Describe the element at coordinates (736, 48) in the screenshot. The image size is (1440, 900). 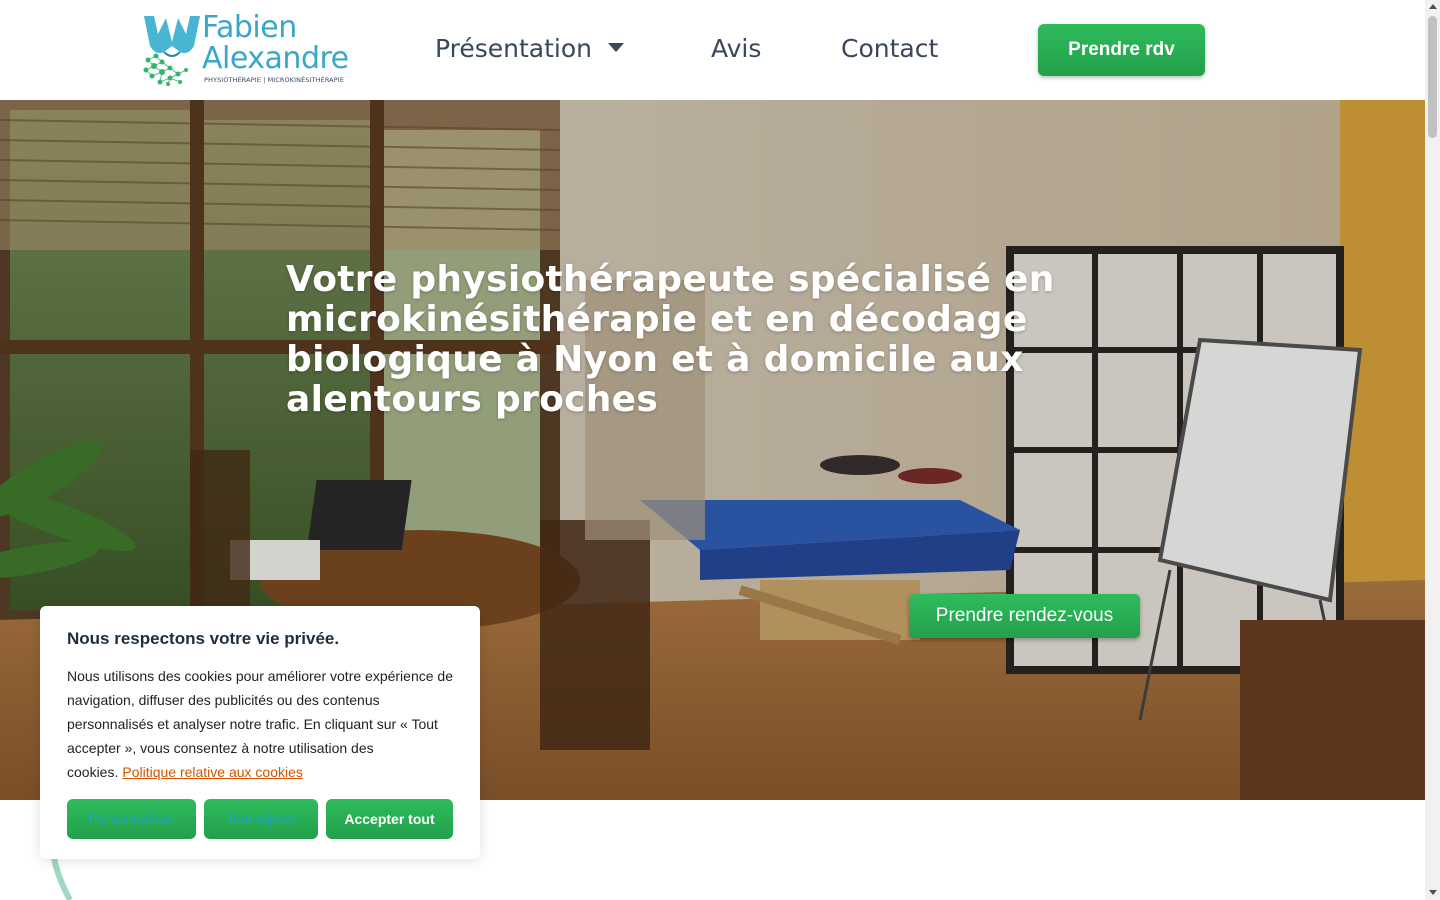
I see `nav-avis: Avis` at that location.